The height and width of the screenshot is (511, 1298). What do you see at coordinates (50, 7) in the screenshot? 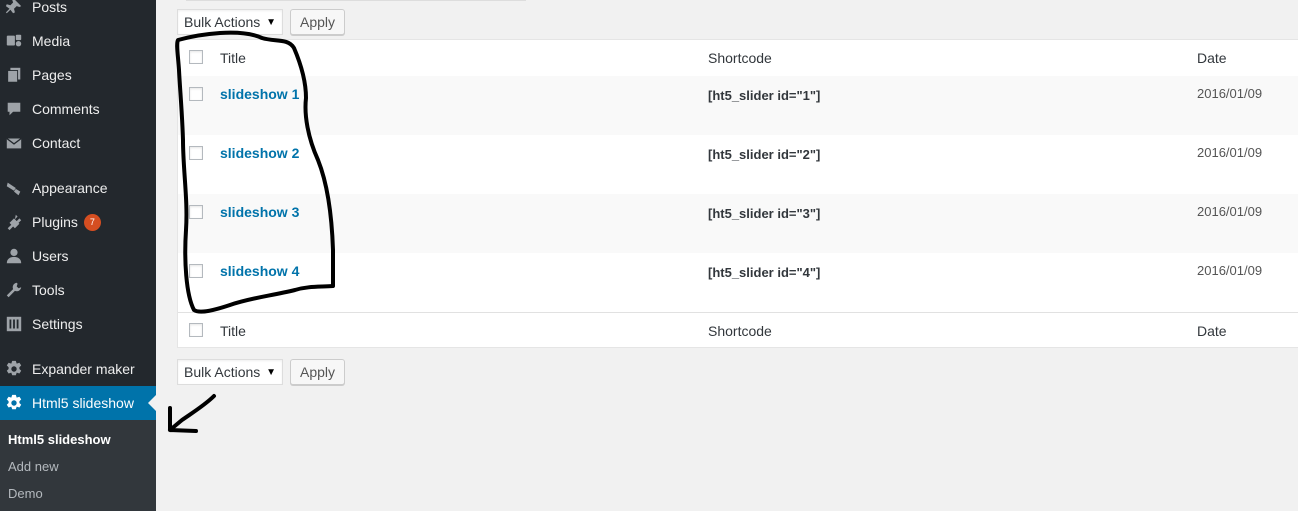
I see `sidebar-item-label: Posts` at bounding box center [50, 7].